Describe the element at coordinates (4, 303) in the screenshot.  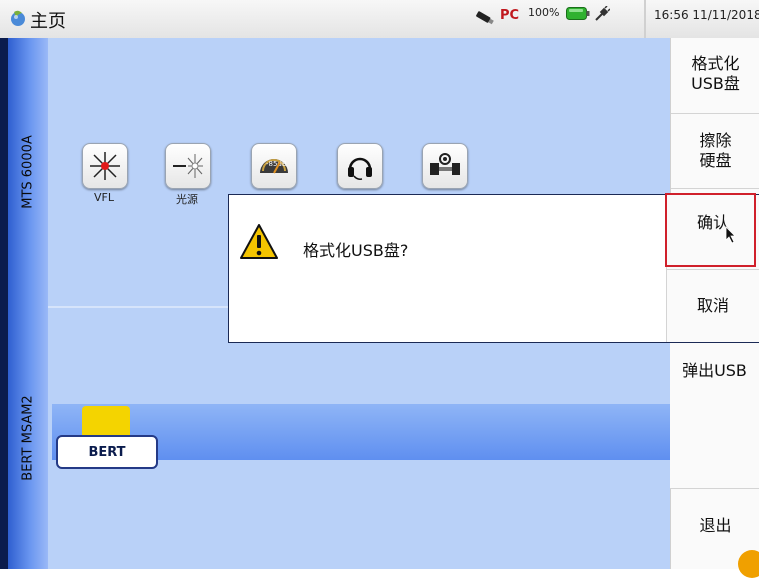
I see `left-edge-bar` at that location.